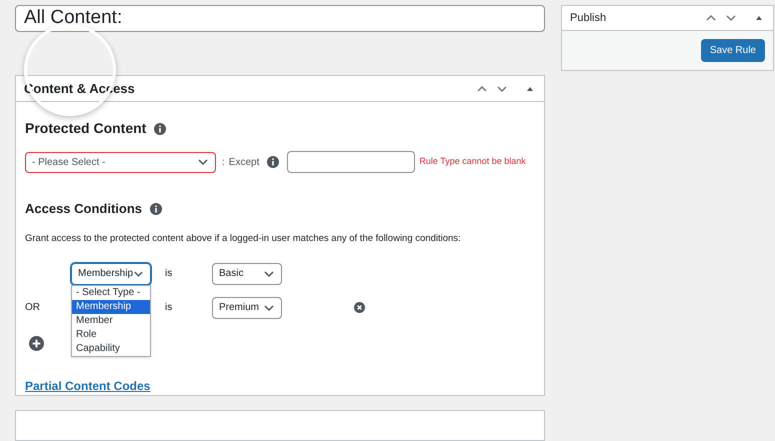 Image resolution: width=775 pixels, height=441 pixels. What do you see at coordinates (87, 385) in the screenshot?
I see `partial-content-link: Partial Content Codes` at bounding box center [87, 385].